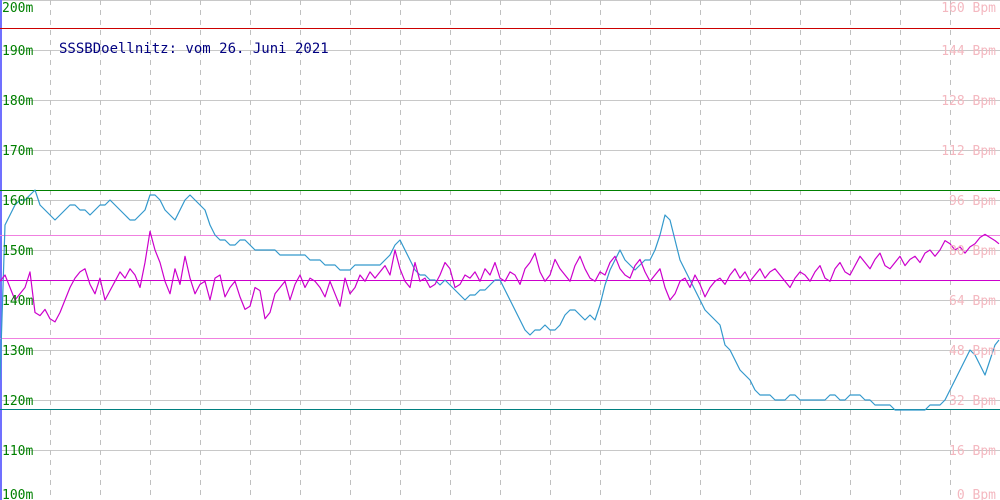 The width and height of the screenshot is (1000, 500). Describe the element at coordinates (968, 101) in the screenshot. I see `right-tick-label: 128 Bpm` at that location.